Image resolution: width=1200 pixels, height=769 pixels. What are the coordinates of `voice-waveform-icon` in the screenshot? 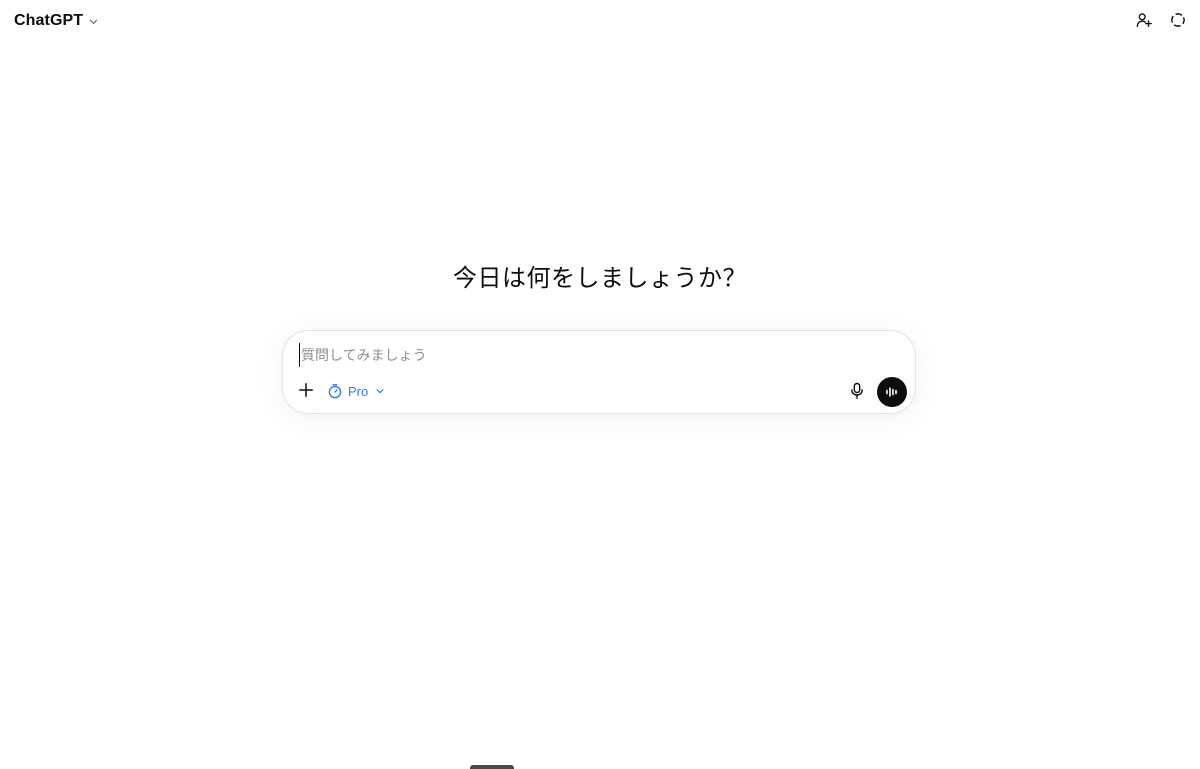 It's located at (892, 392).